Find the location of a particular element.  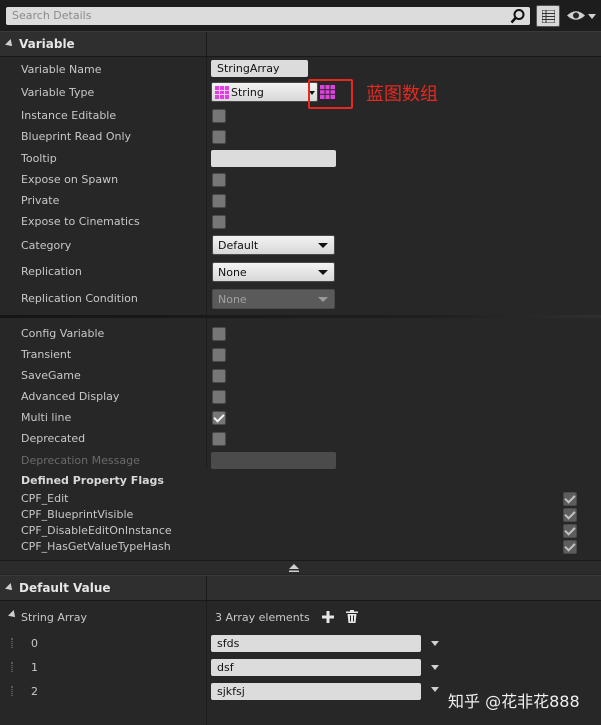

category-label: Category is located at coordinates (46, 245).